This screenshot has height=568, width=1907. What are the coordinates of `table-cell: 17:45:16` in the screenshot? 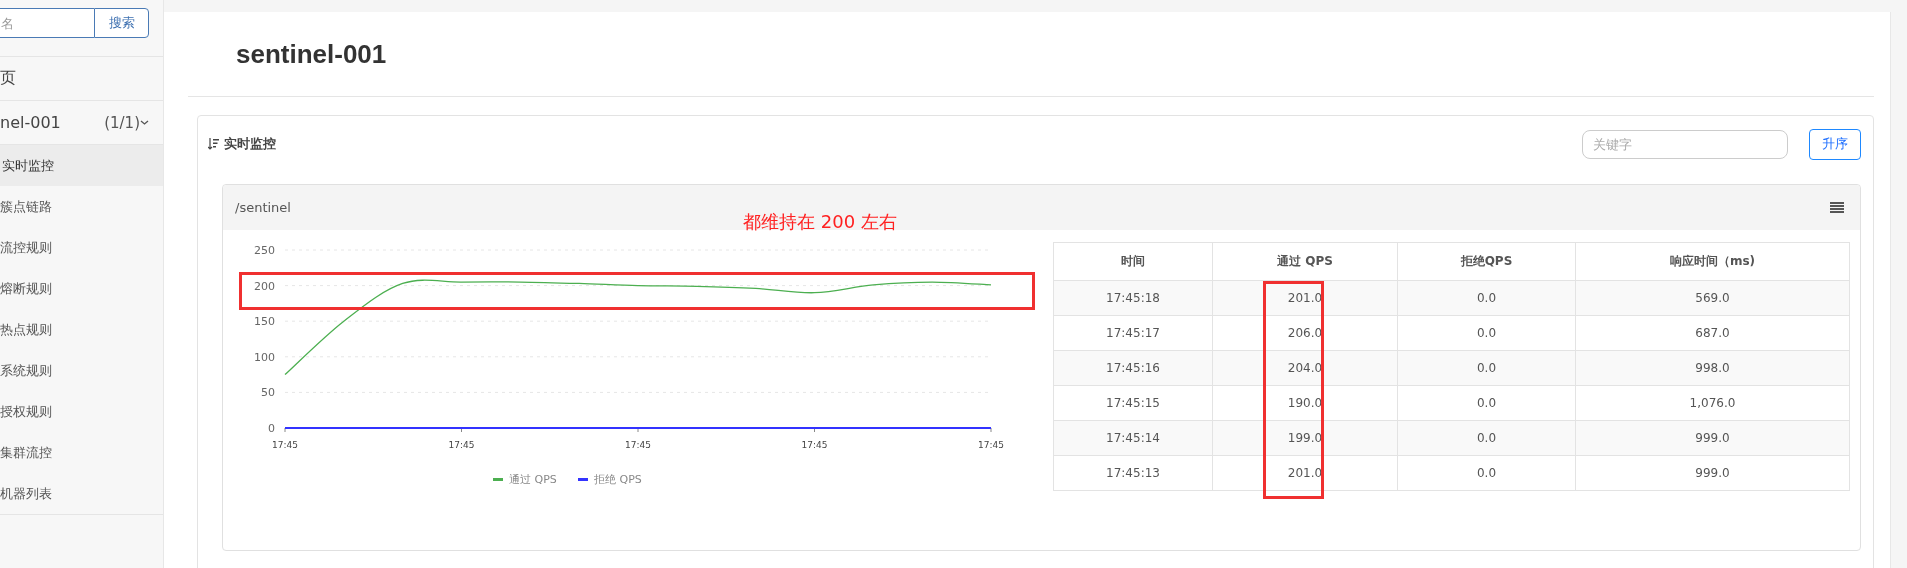 It's located at (1133, 368).